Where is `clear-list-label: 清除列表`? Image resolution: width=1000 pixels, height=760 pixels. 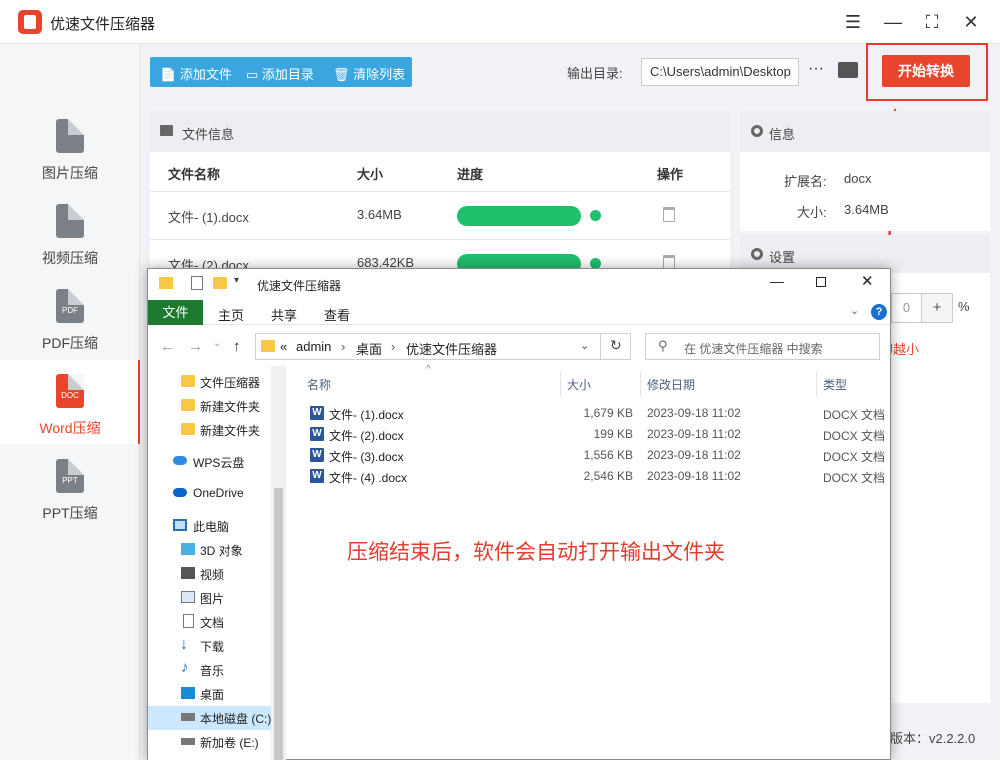 clear-list-label: 清除列表 is located at coordinates (379, 74).